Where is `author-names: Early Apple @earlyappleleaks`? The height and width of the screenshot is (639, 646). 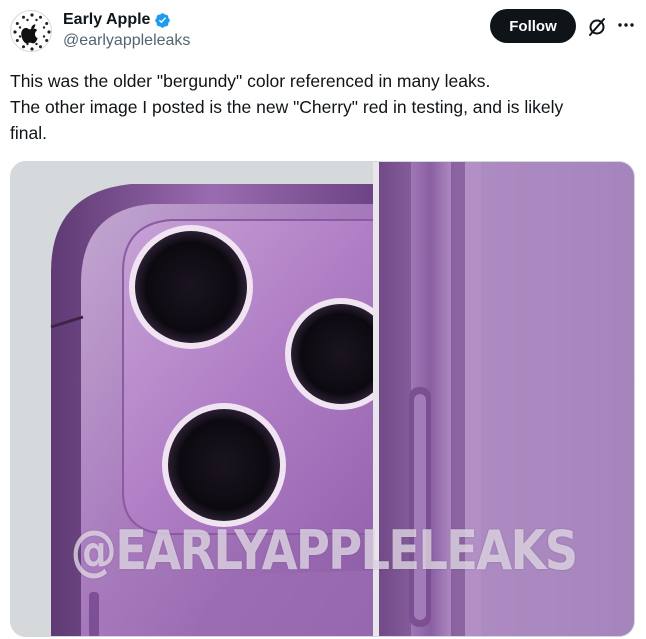
author-names: Early Apple @earlyappleleaks is located at coordinates (126, 29).